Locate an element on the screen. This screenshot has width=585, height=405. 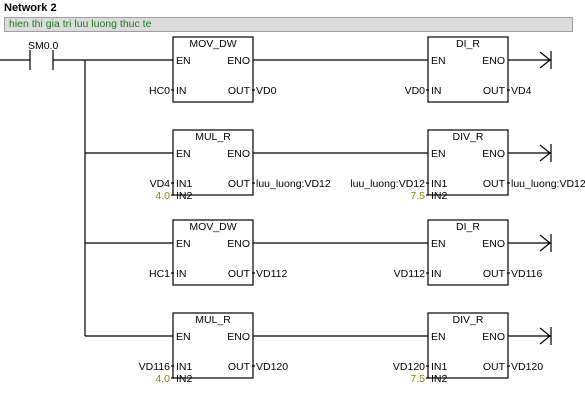
block-input-operand: luu_luong:VD12 is located at coordinates (387, 184).